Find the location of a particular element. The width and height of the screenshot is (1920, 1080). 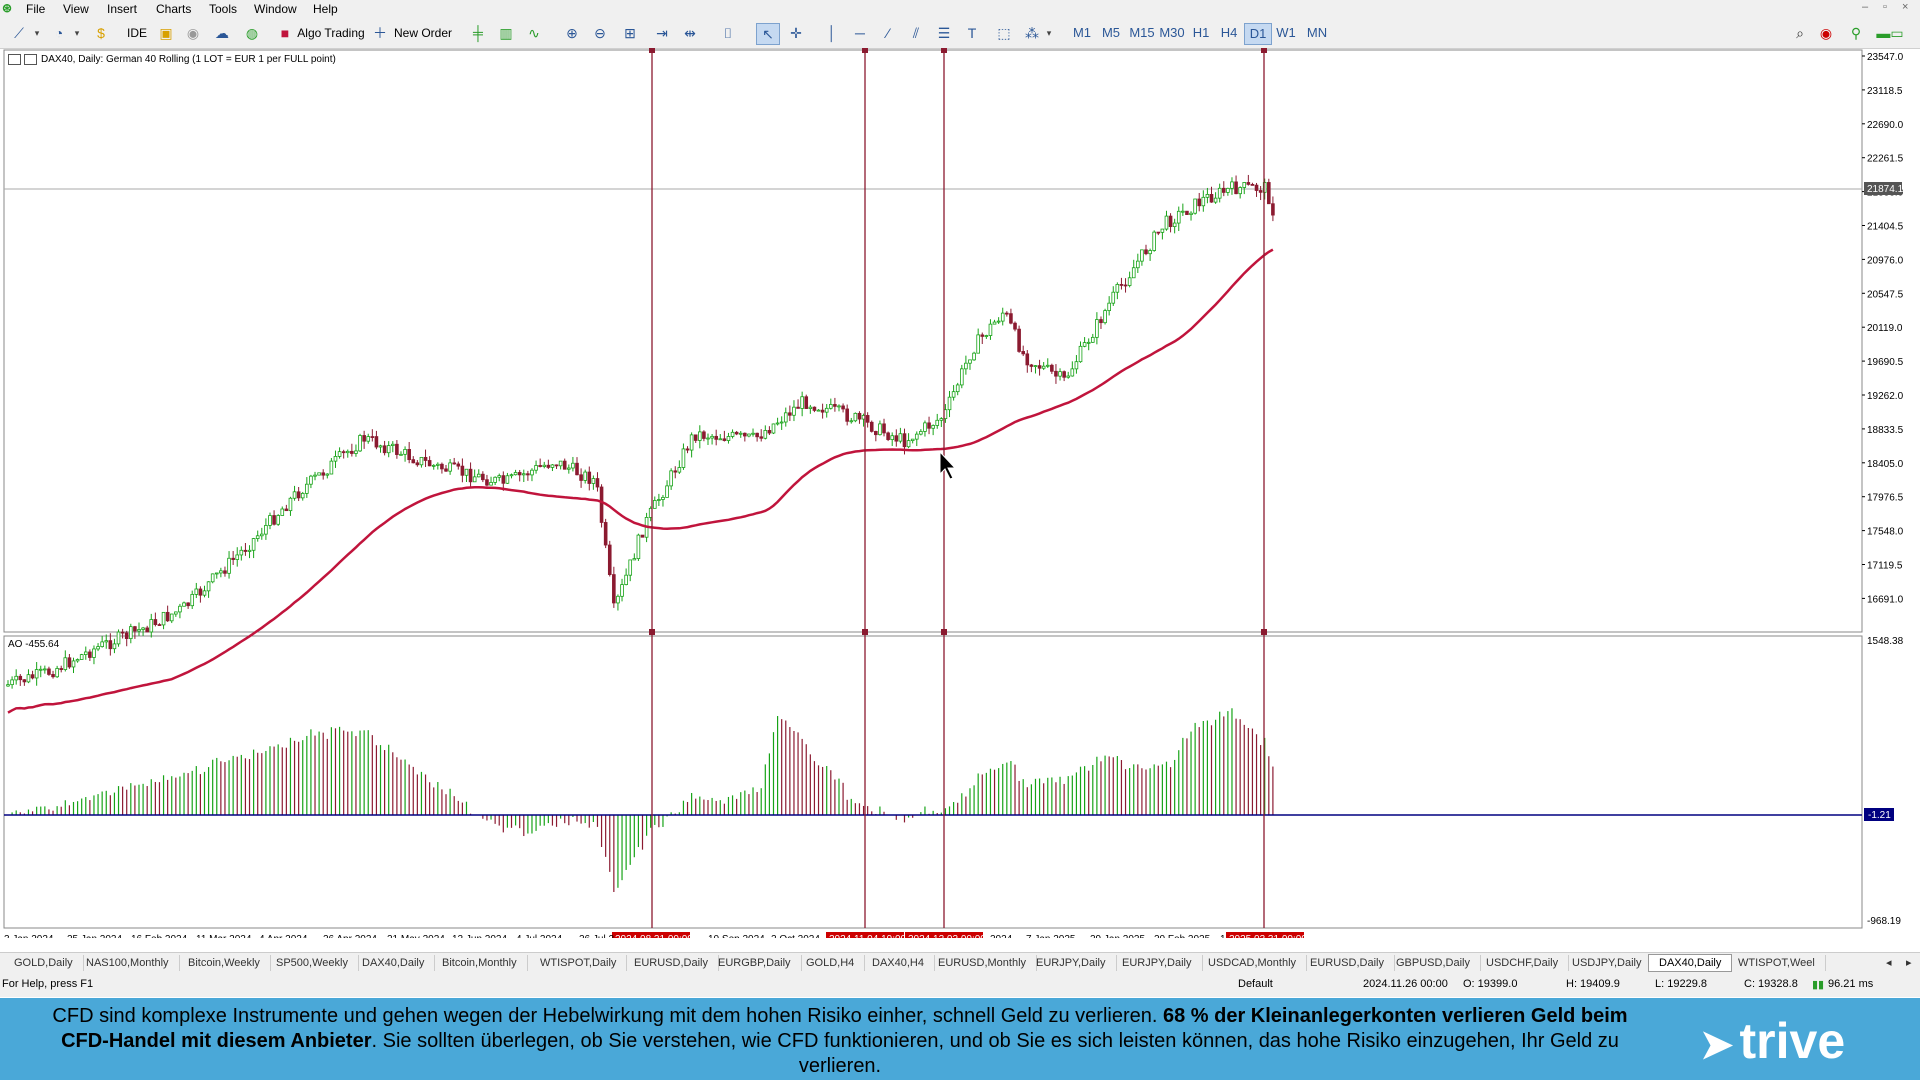

tf-m5: M5 is located at coordinates (1111, 33).